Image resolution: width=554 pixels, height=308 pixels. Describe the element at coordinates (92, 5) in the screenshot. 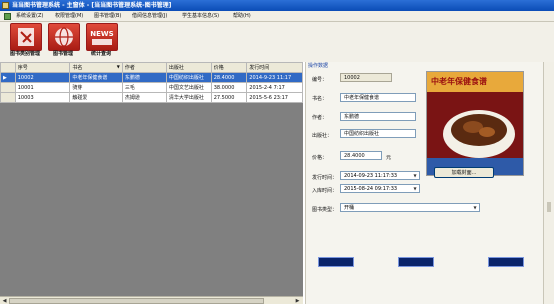

I see `window-title: 当当图书管理系统 - 主窗体 - [当当图书管理系统-图书管理]` at that location.